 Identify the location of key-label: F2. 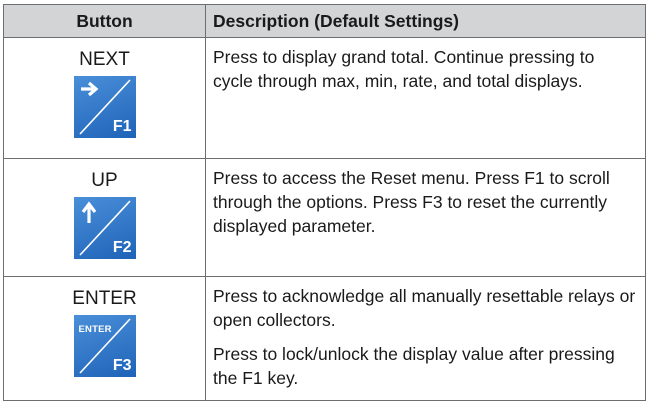
(122, 247).